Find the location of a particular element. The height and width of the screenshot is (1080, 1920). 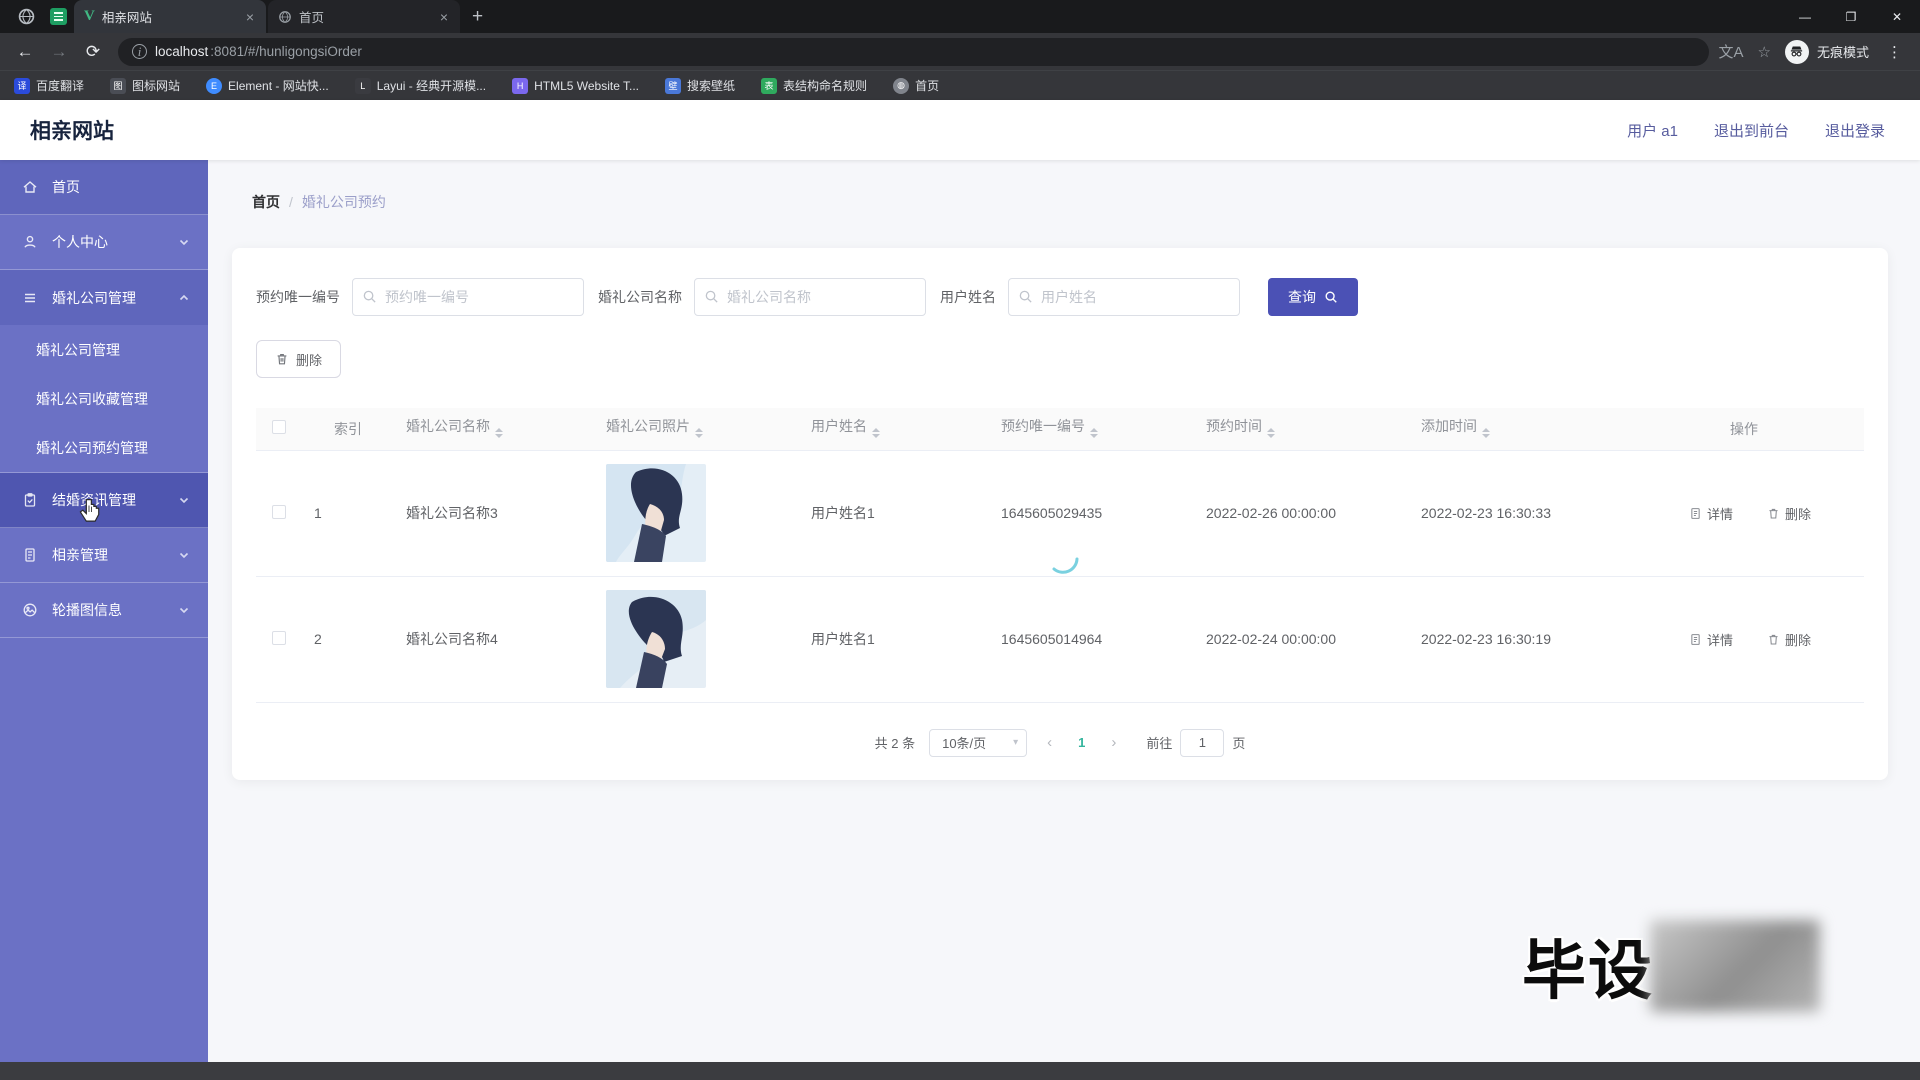

next-page-button: › is located at coordinates (1113, 742).